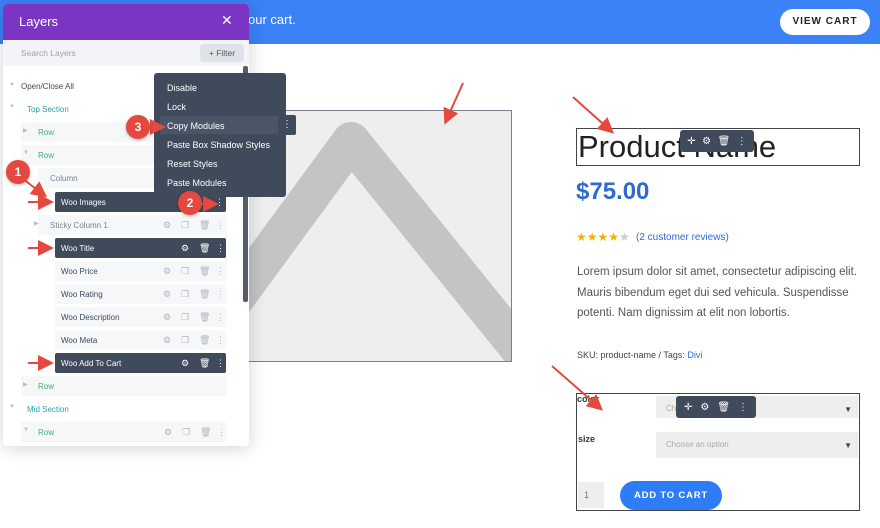 The image size is (880, 528). I want to click on layer-woo-title: Woo Title ⚙ 🗑 ⋮, so click(140, 248).